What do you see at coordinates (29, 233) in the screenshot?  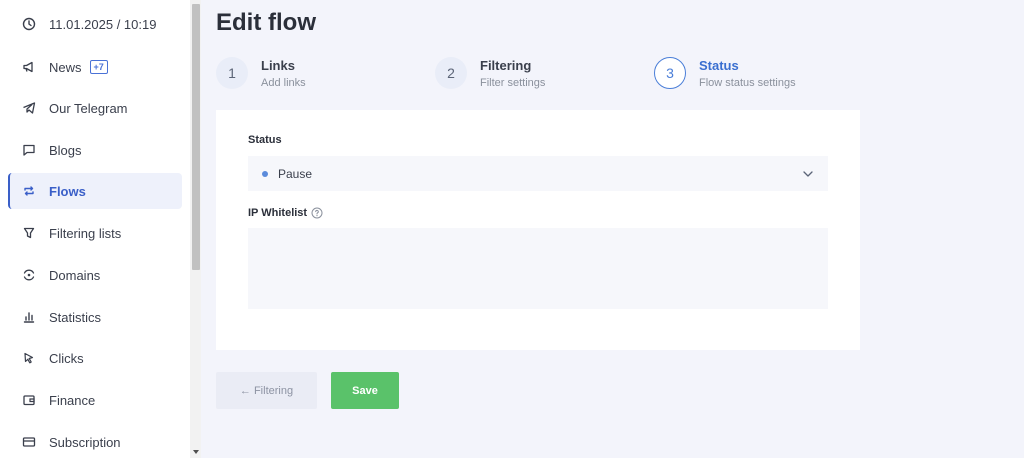 I see `filter-icon` at bounding box center [29, 233].